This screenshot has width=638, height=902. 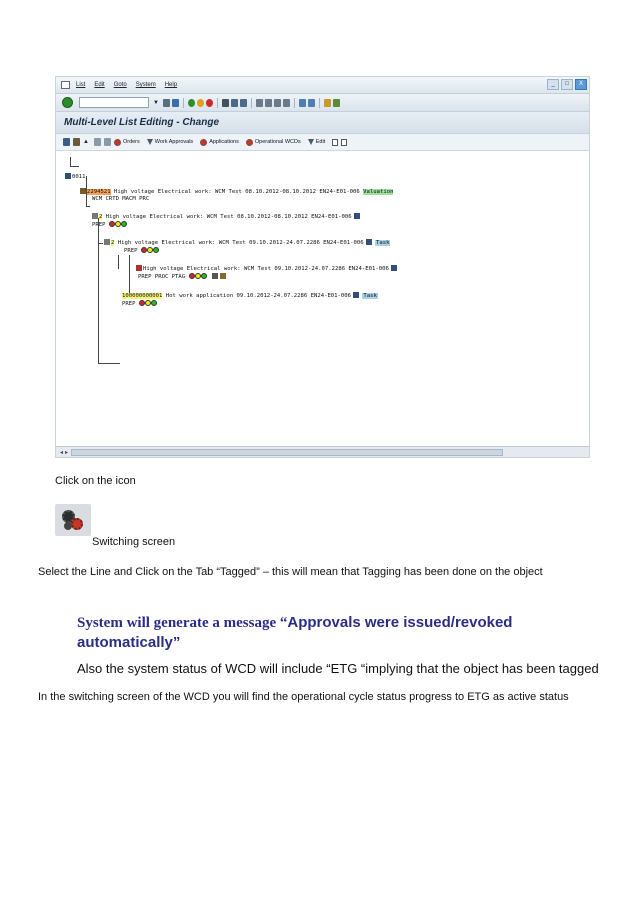 I want to click on enter-check-icon, so click(x=67, y=102).